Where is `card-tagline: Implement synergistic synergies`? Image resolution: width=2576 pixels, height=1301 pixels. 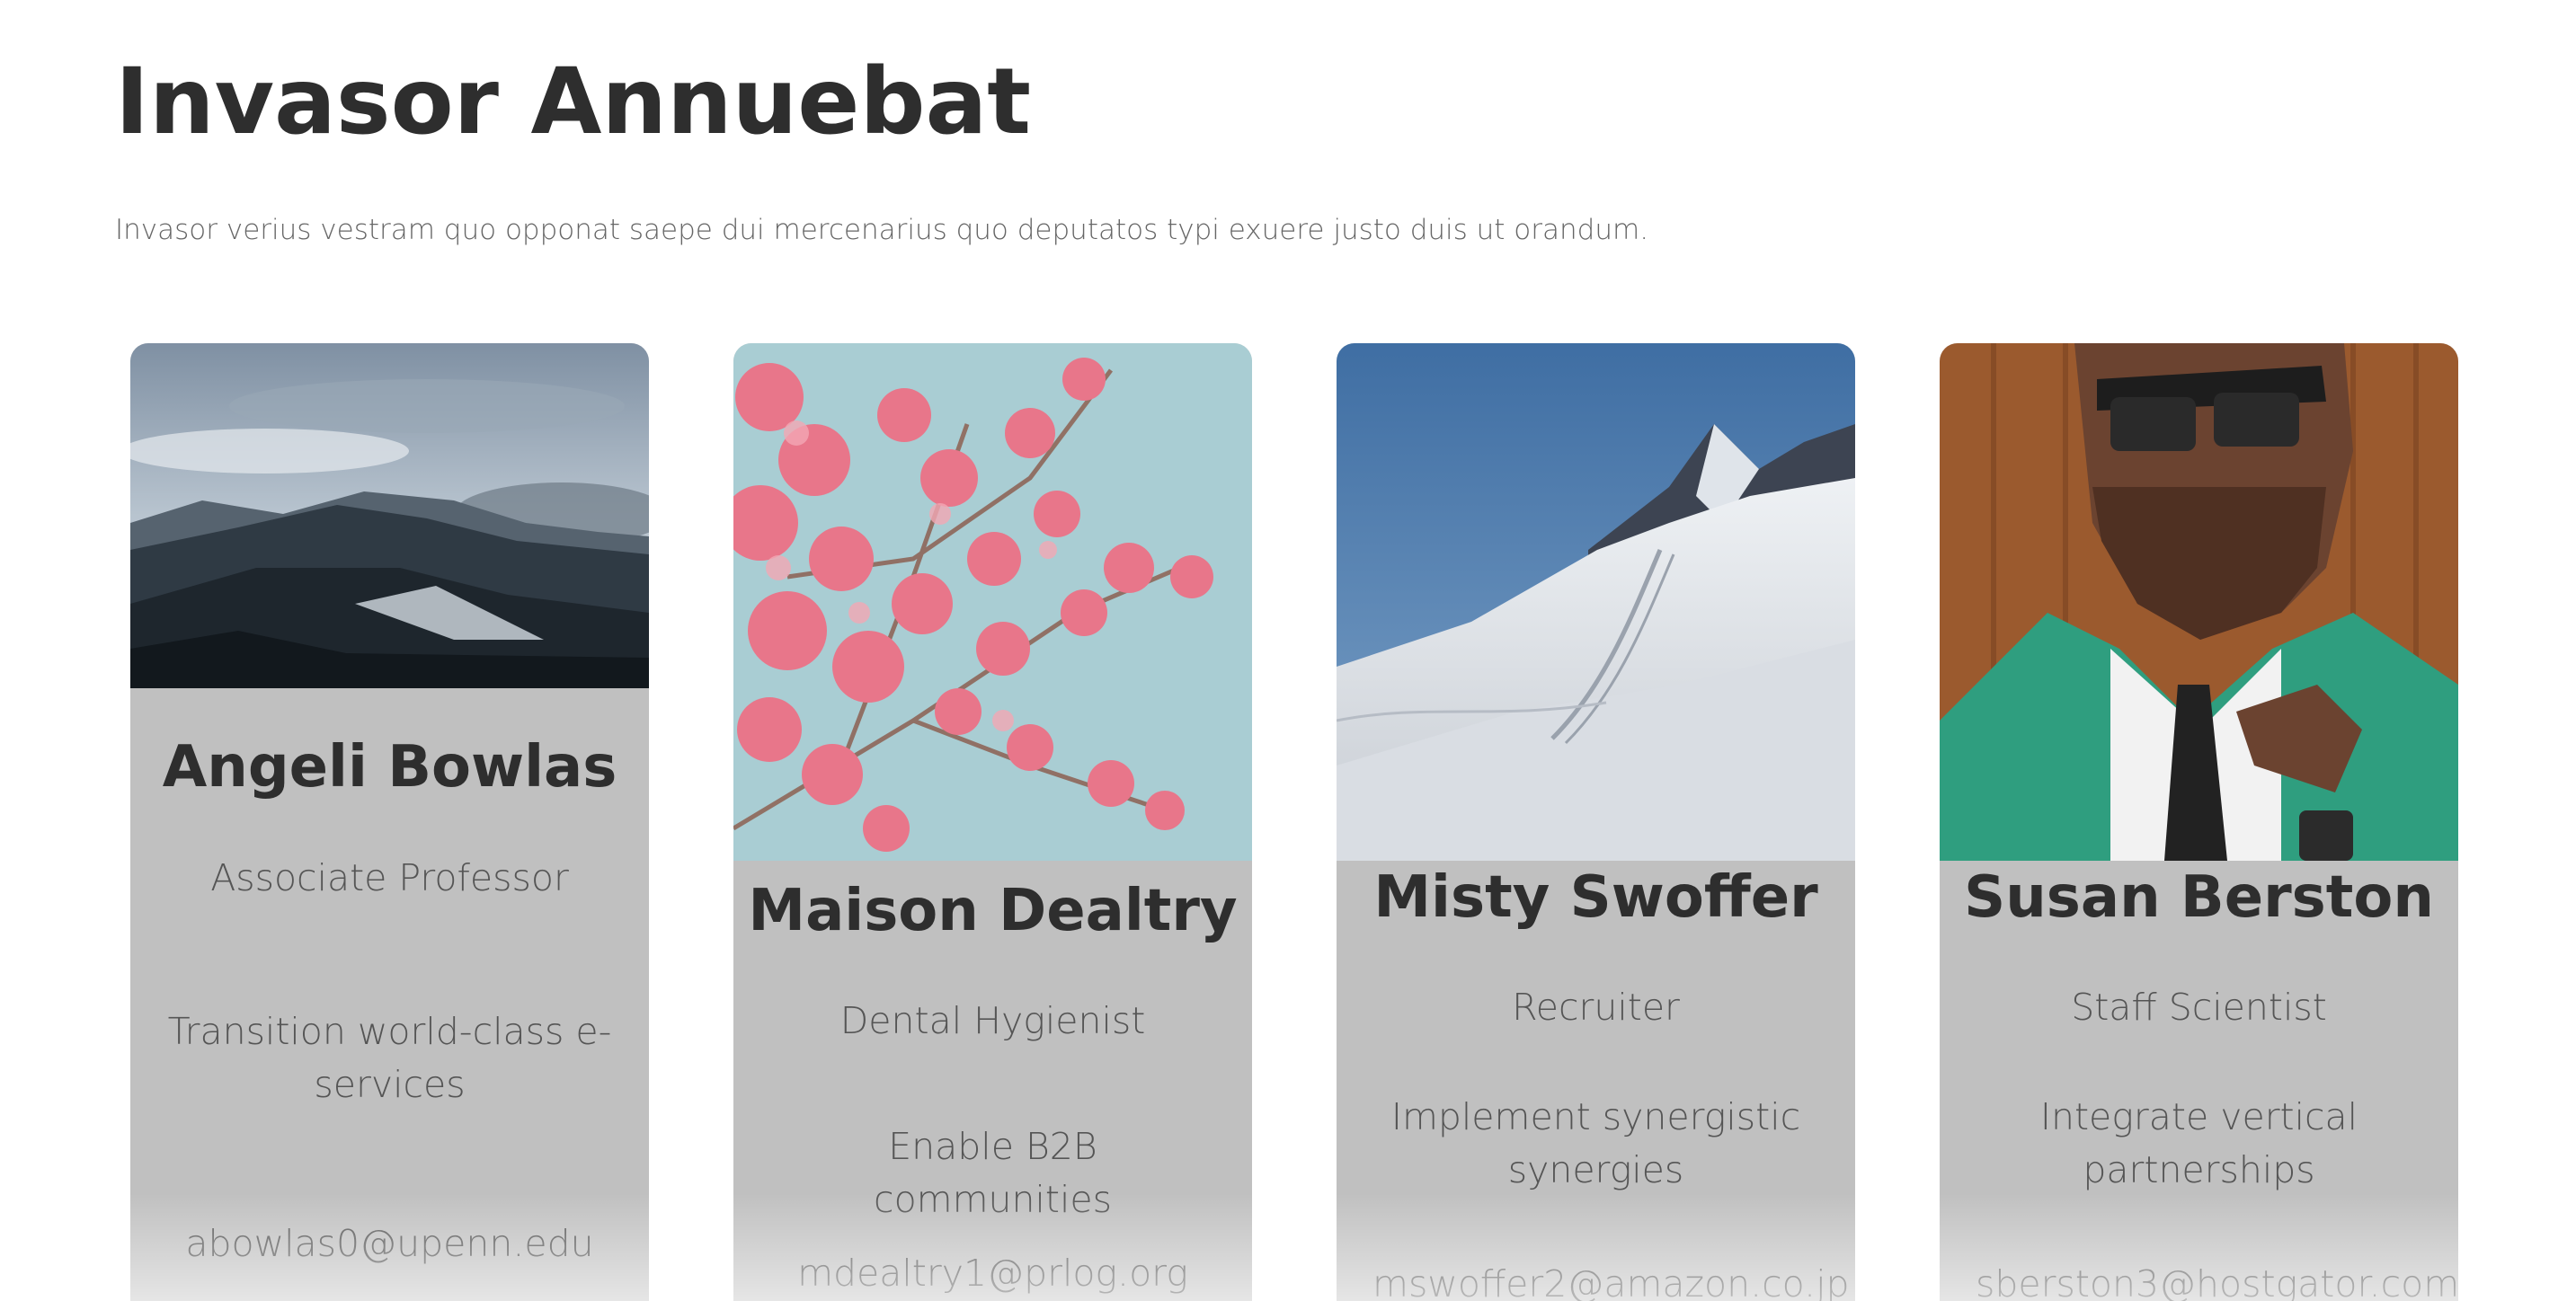 card-tagline: Implement synergistic synergies is located at coordinates (1595, 1143).